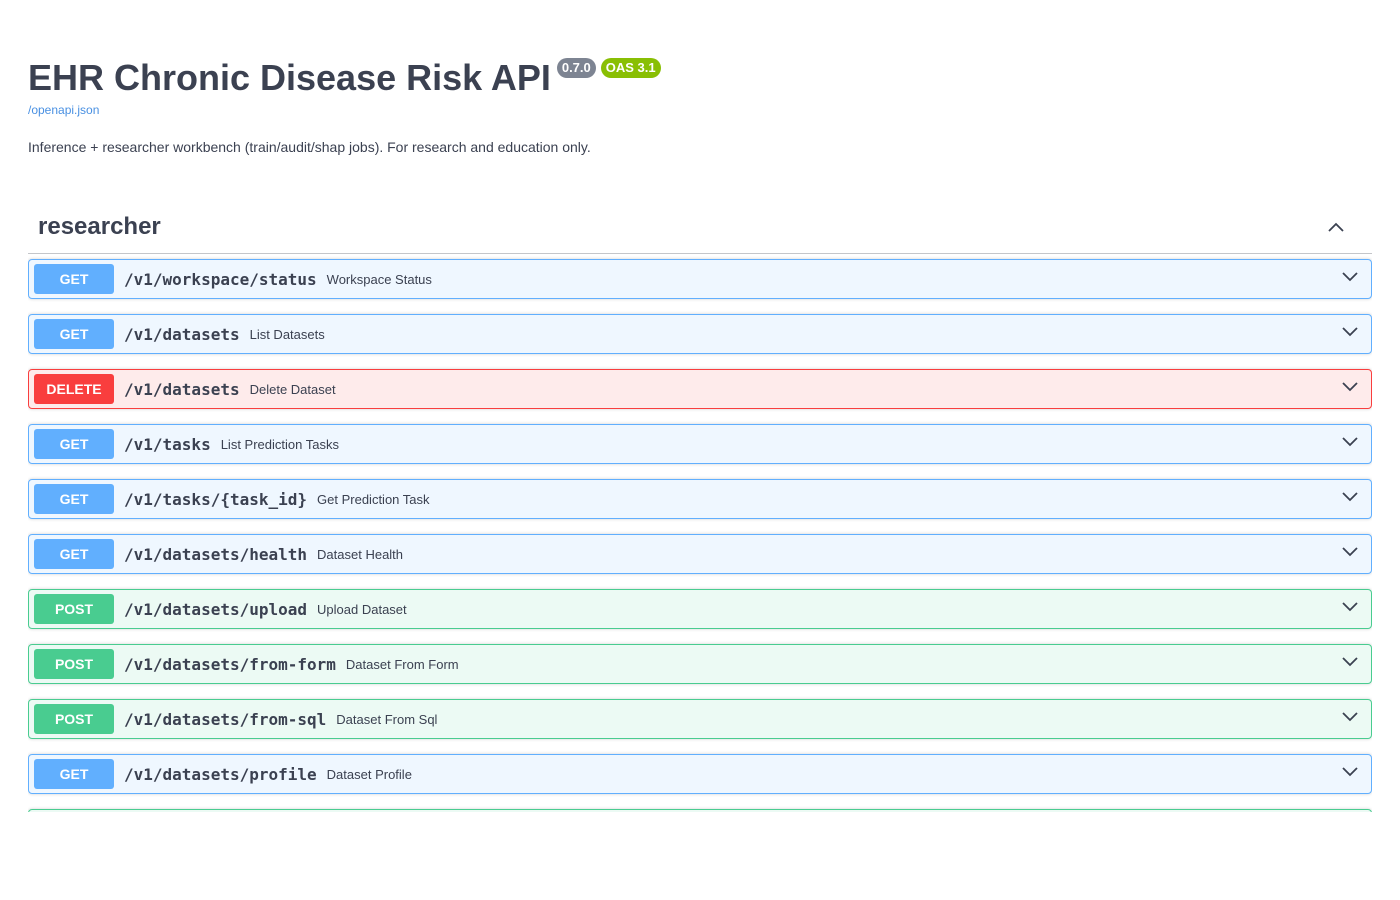  Describe the element at coordinates (99, 226) in the screenshot. I see `tag-name: researcher` at that location.